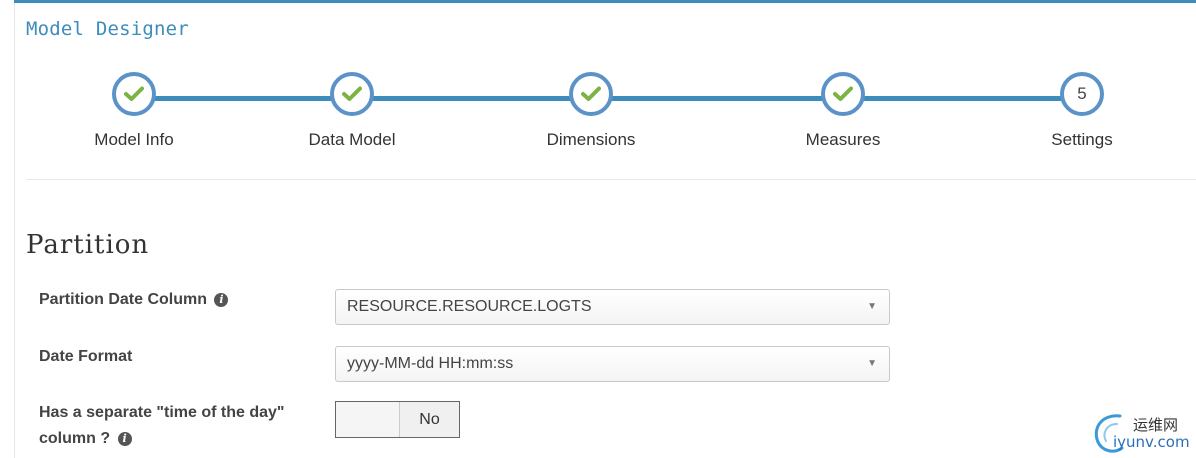  I want to click on date-format-select: yyyy-MM-dd HH:mm:ss ▼, so click(612, 364).